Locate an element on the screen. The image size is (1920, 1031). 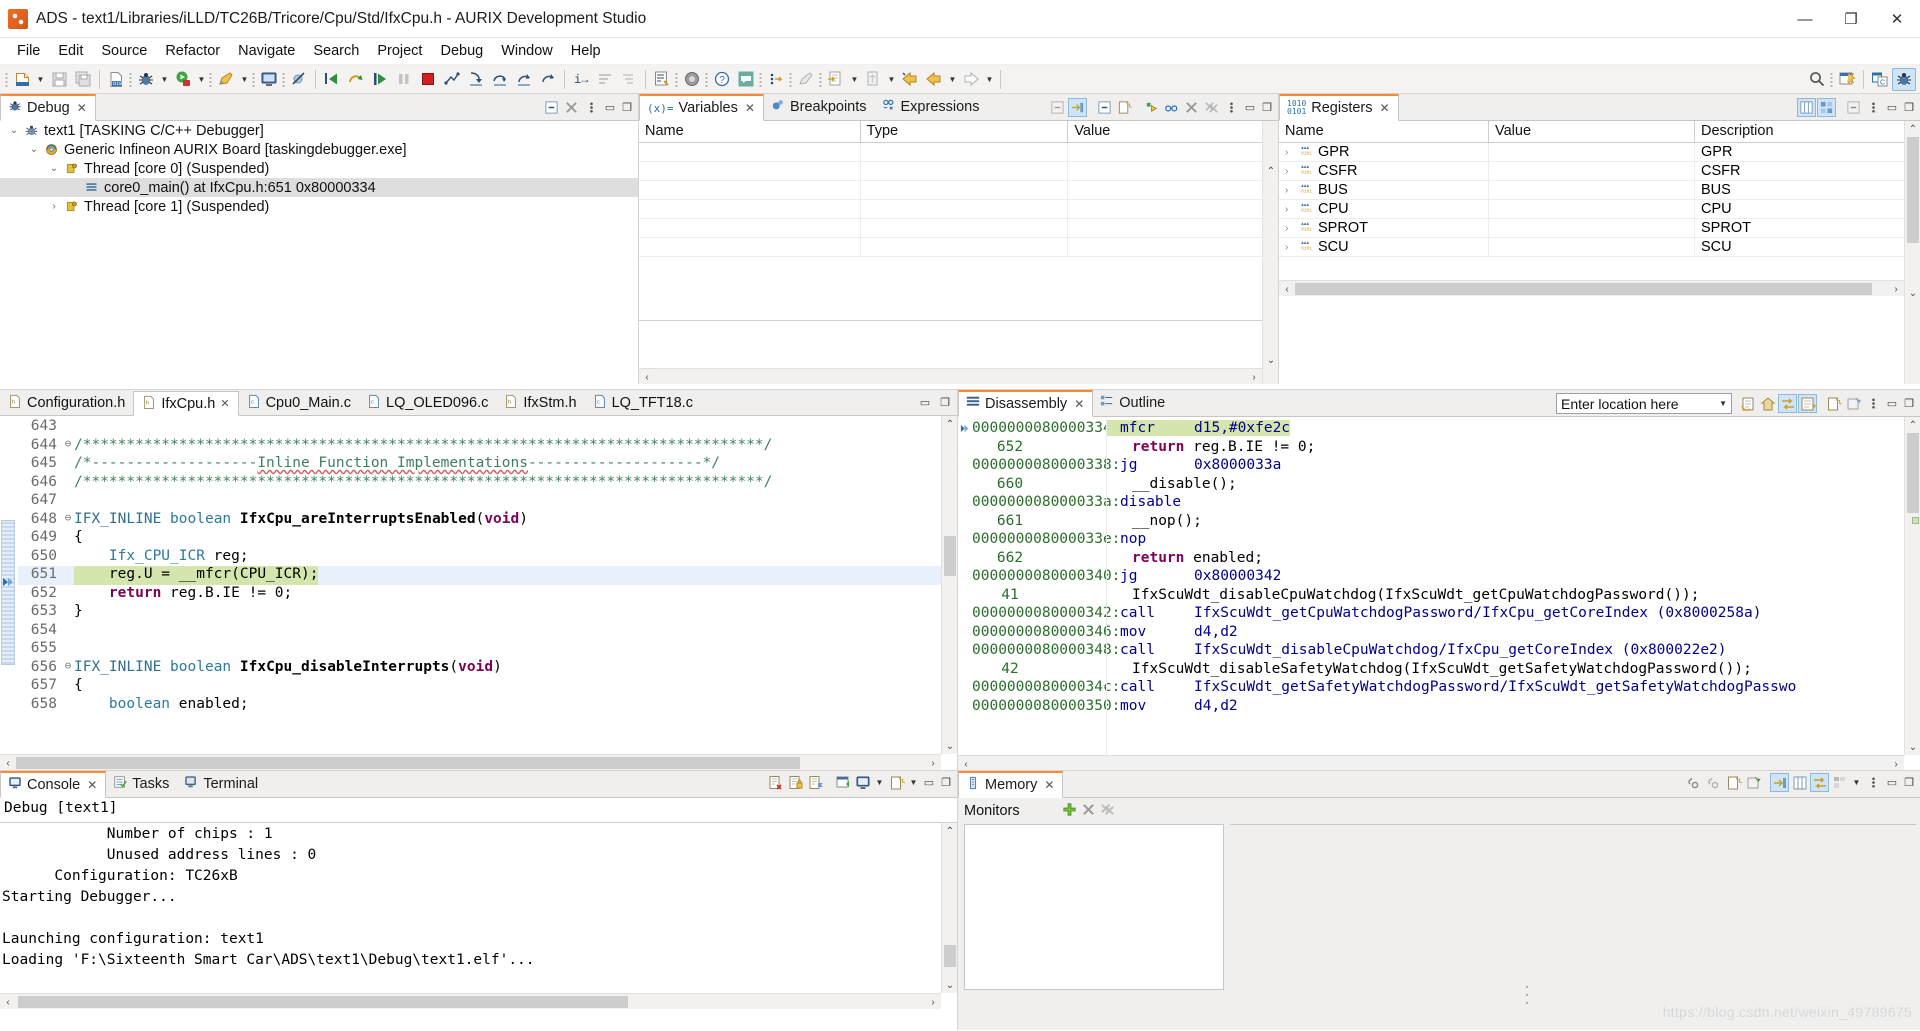
column-description: Description is located at coordinates (1800, 131).